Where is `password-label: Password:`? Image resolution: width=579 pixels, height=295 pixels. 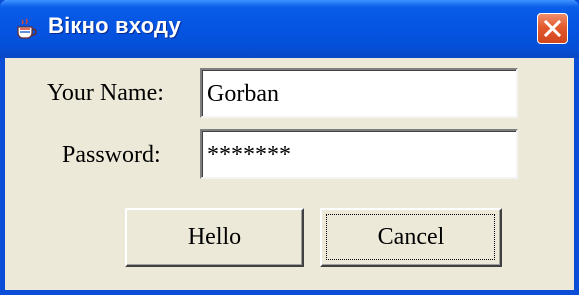
password-label: Password: is located at coordinates (111, 155).